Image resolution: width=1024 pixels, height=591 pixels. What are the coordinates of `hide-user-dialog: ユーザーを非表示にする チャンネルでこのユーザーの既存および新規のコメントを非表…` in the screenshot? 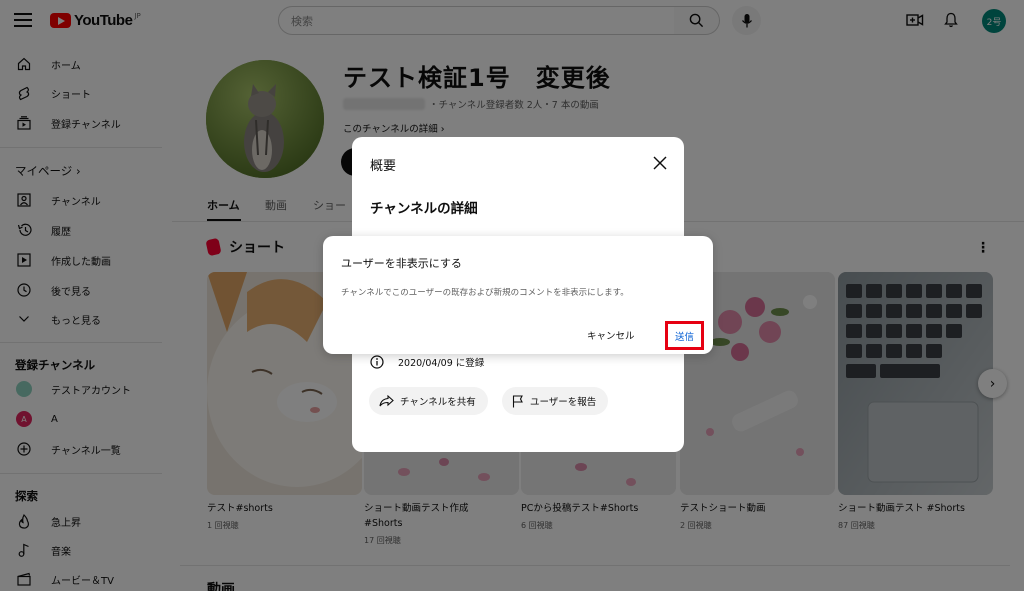 It's located at (518, 295).